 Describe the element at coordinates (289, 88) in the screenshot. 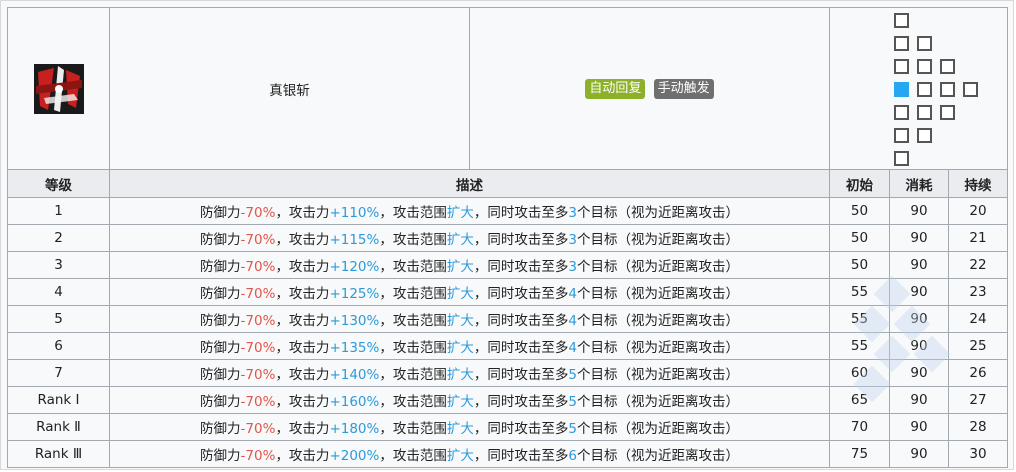

I see `skill-name: 真银斩` at that location.